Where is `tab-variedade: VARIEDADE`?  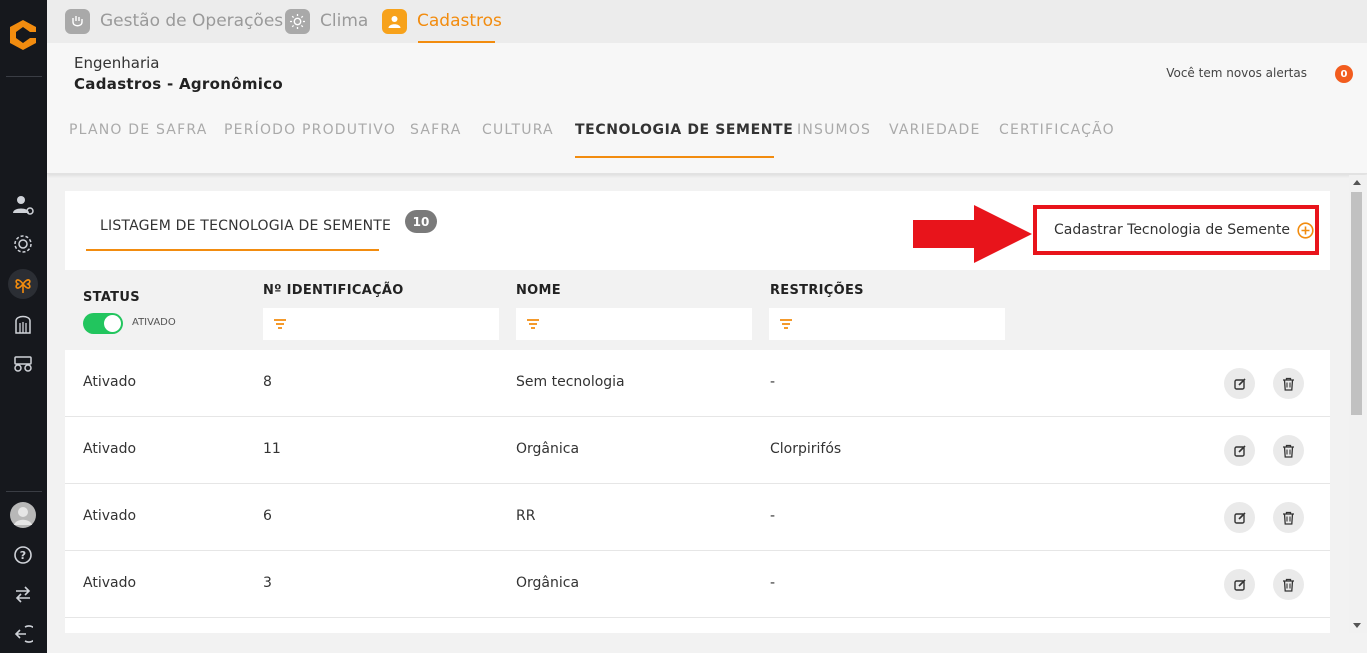
tab-variedade: VARIEDADE is located at coordinates (935, 130).